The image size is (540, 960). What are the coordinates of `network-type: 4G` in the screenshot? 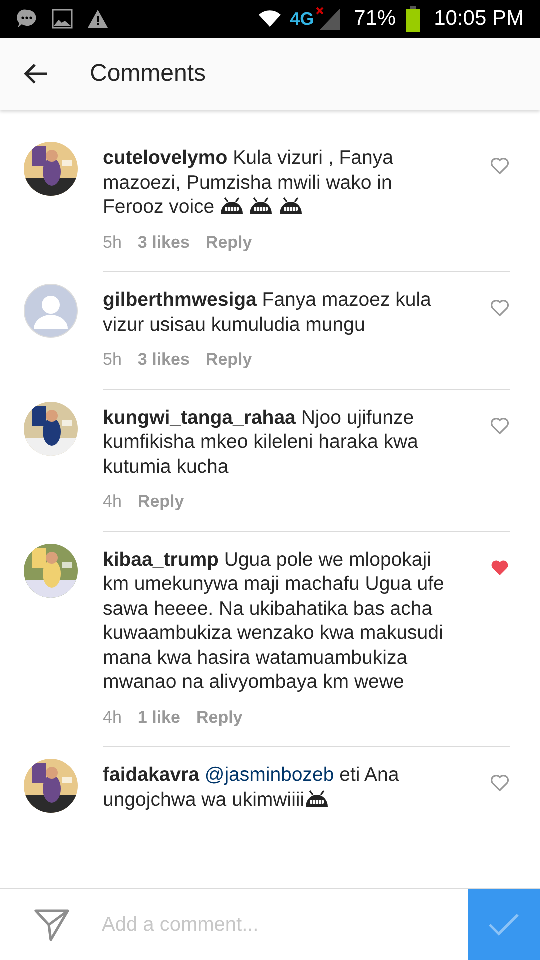 It's located at (302, 19).